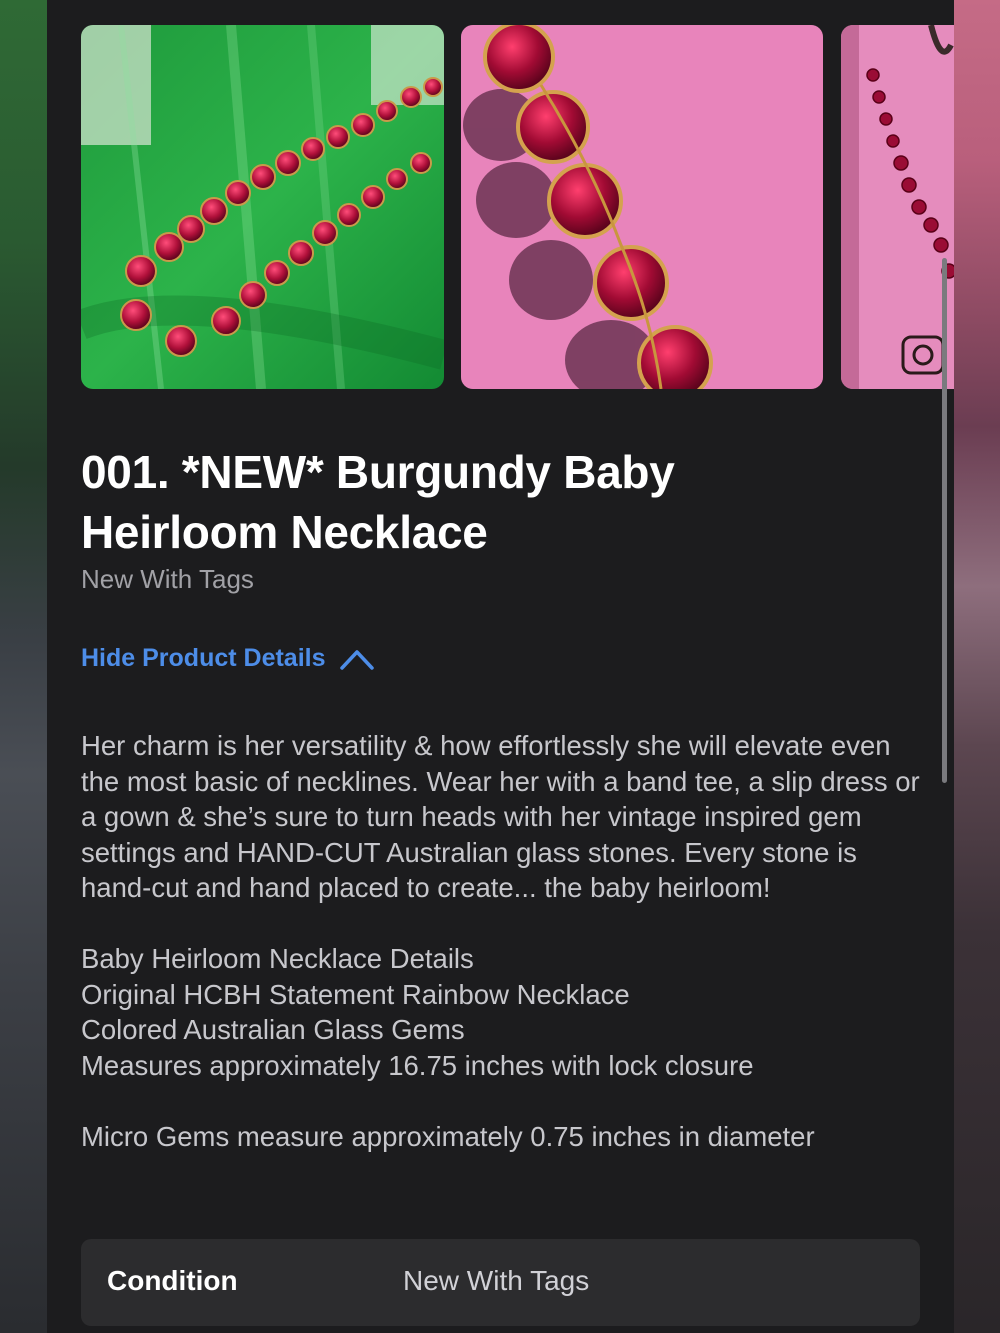  I want to click on scrollbar, so click(944, 520).